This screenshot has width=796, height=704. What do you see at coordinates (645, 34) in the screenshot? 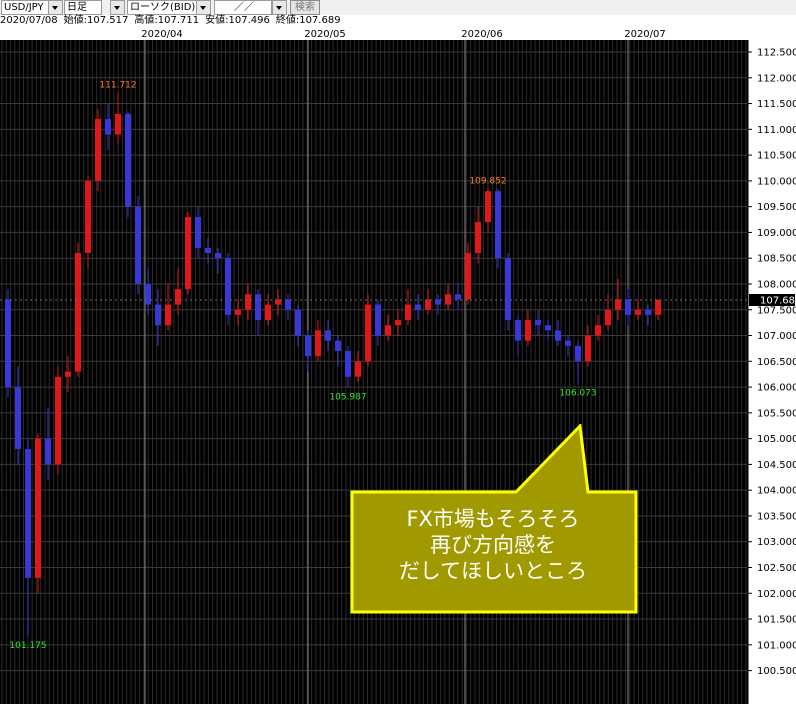
I see `x-tick-label: 2020/07` at bounding box center [645, 34].